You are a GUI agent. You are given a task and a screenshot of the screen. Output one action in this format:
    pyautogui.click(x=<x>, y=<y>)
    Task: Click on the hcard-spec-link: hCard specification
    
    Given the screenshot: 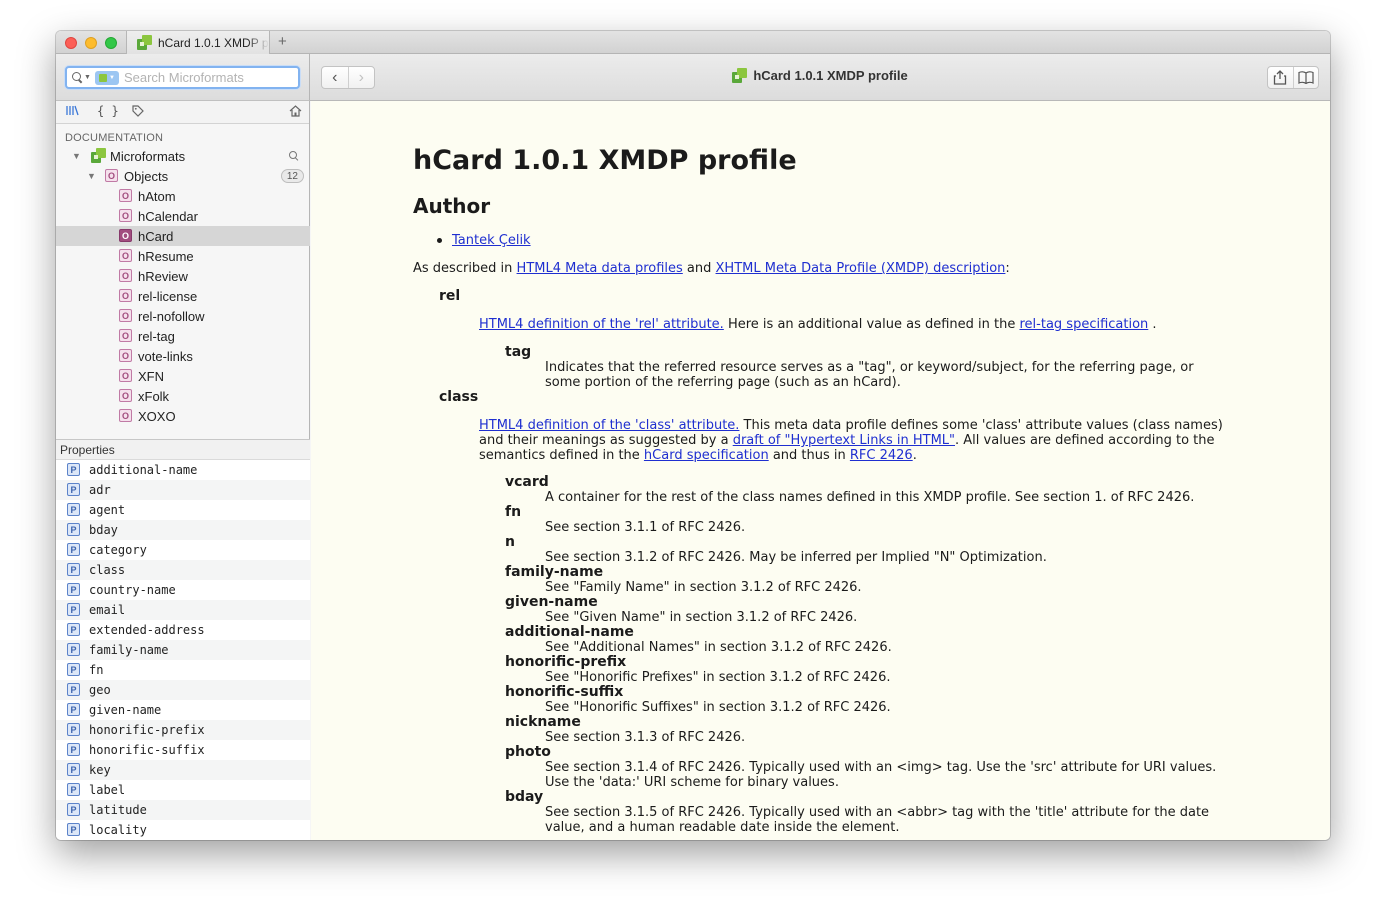 What is the action you would take?
    pyautogui.click(x=706, y=455)
    